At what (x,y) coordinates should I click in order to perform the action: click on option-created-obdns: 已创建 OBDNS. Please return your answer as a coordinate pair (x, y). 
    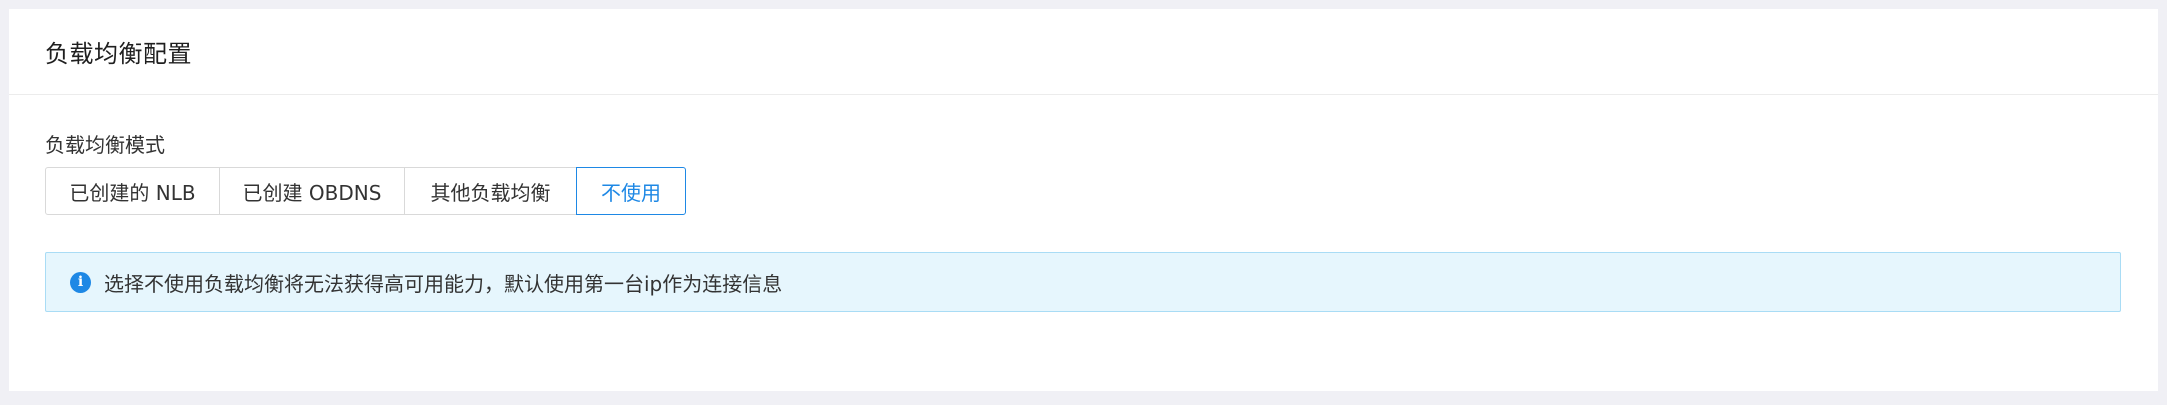
    Looking at the image, I should click on (312, 191).